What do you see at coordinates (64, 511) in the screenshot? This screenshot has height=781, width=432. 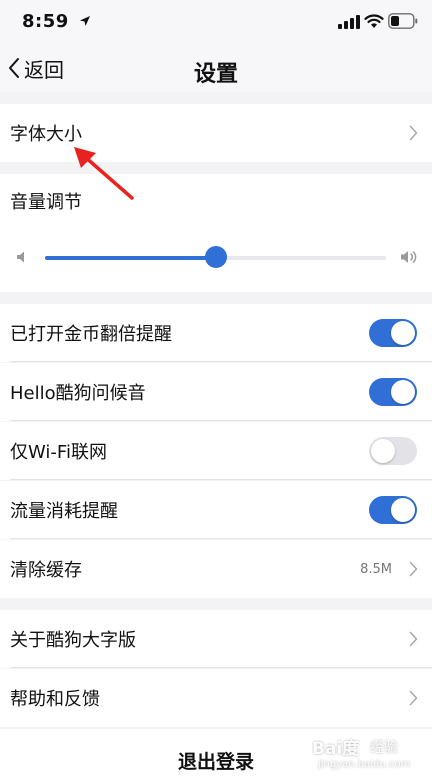 I see `data-usage-reminder-label: 流量消耗提醒` at bounding box center [64, 511].